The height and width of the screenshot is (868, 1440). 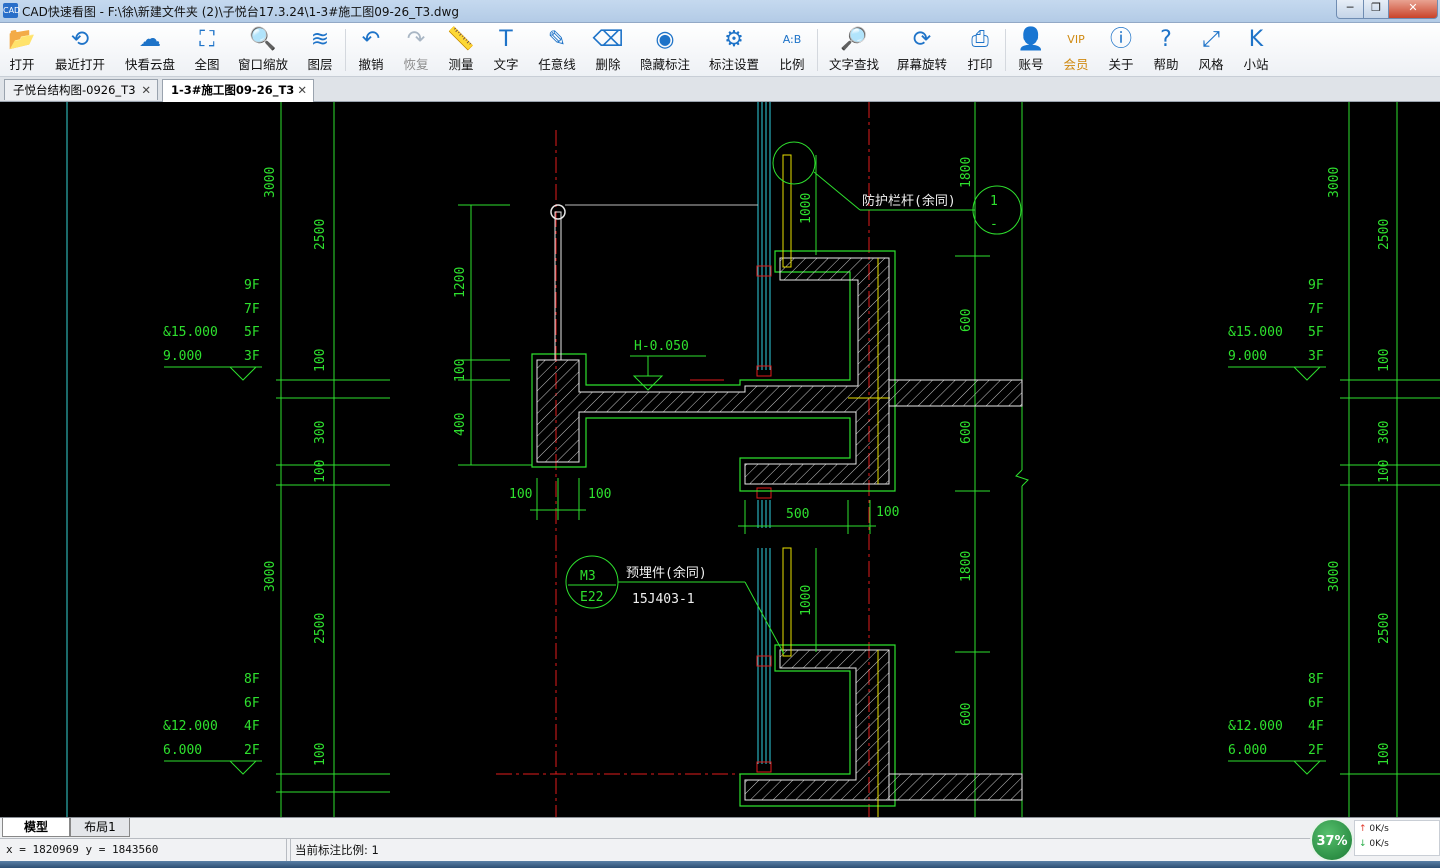 What do you see at coordinates (36, 827) in the screenshot?
I see `tab-model: 模型` at bounding box center [36, 827].